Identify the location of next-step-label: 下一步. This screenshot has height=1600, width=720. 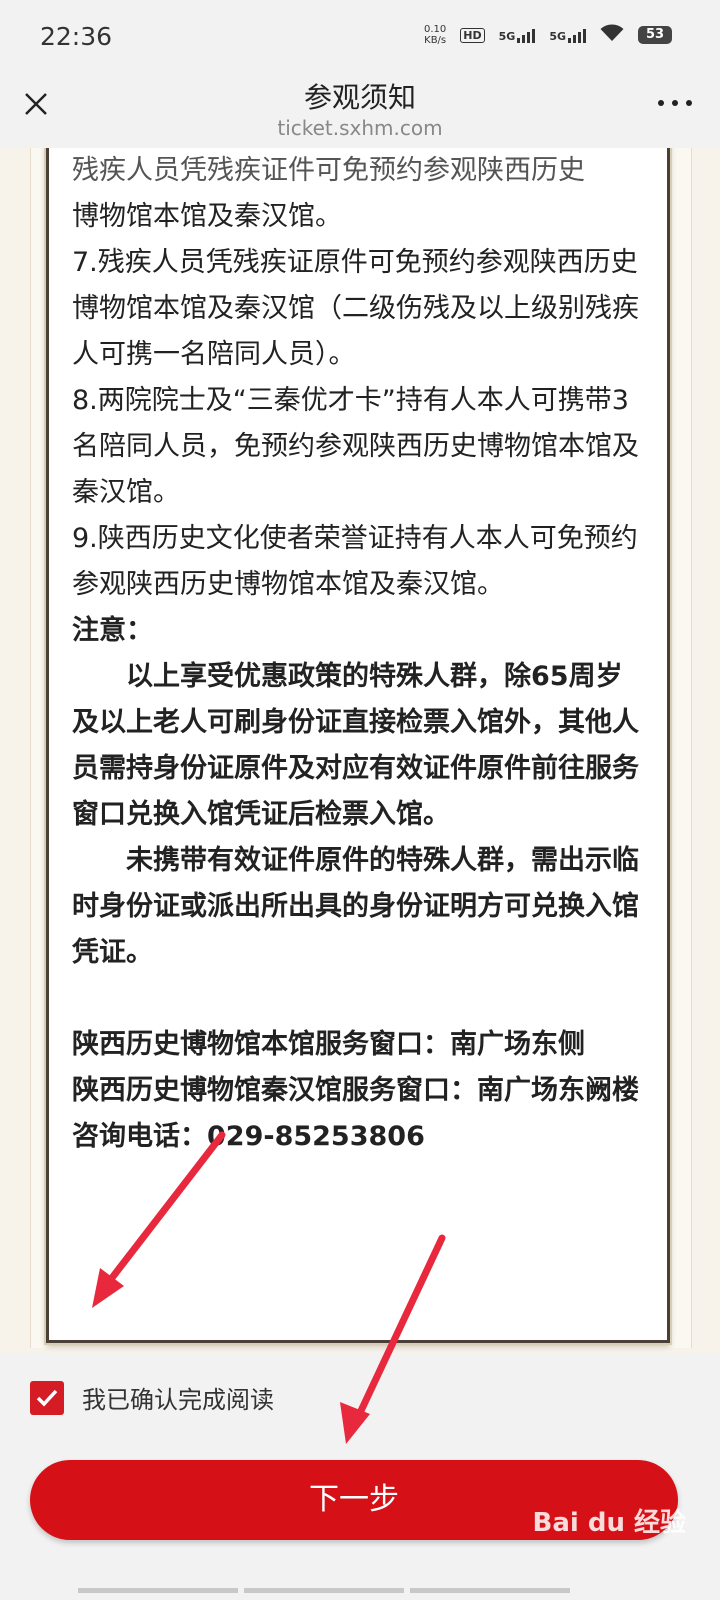
(354, 1499).